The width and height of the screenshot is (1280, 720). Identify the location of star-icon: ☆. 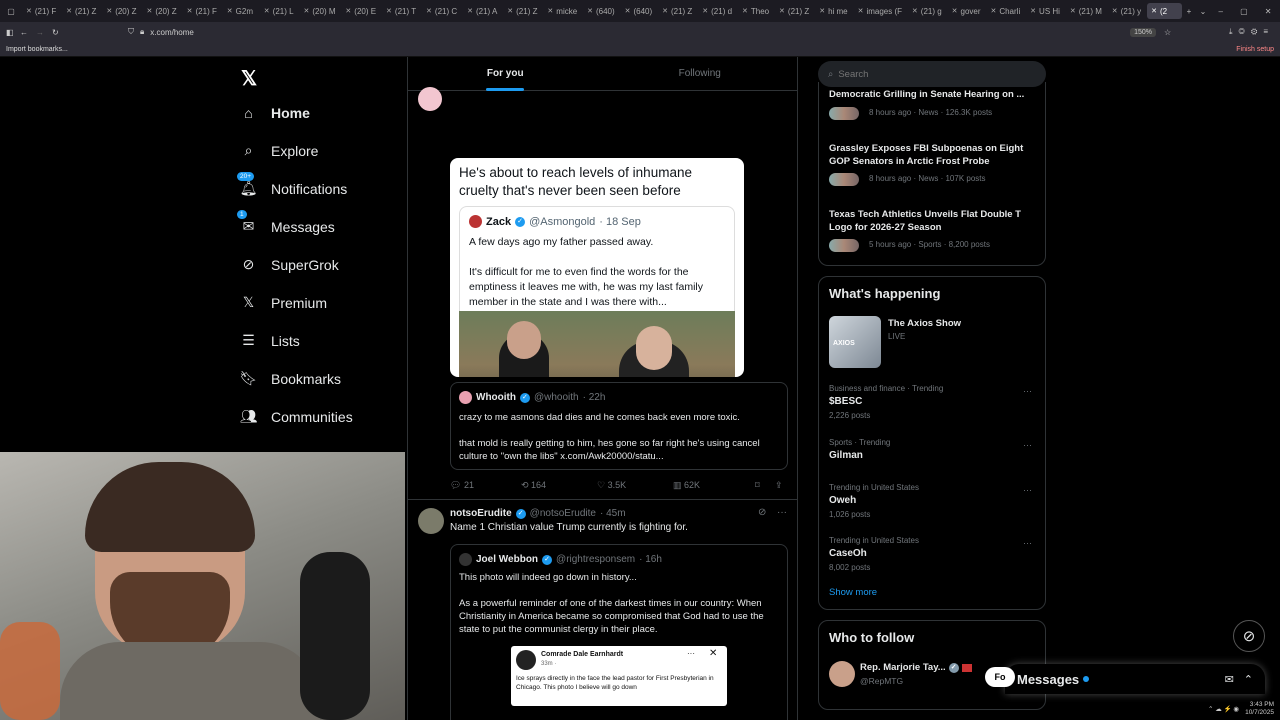
(1172, 32).